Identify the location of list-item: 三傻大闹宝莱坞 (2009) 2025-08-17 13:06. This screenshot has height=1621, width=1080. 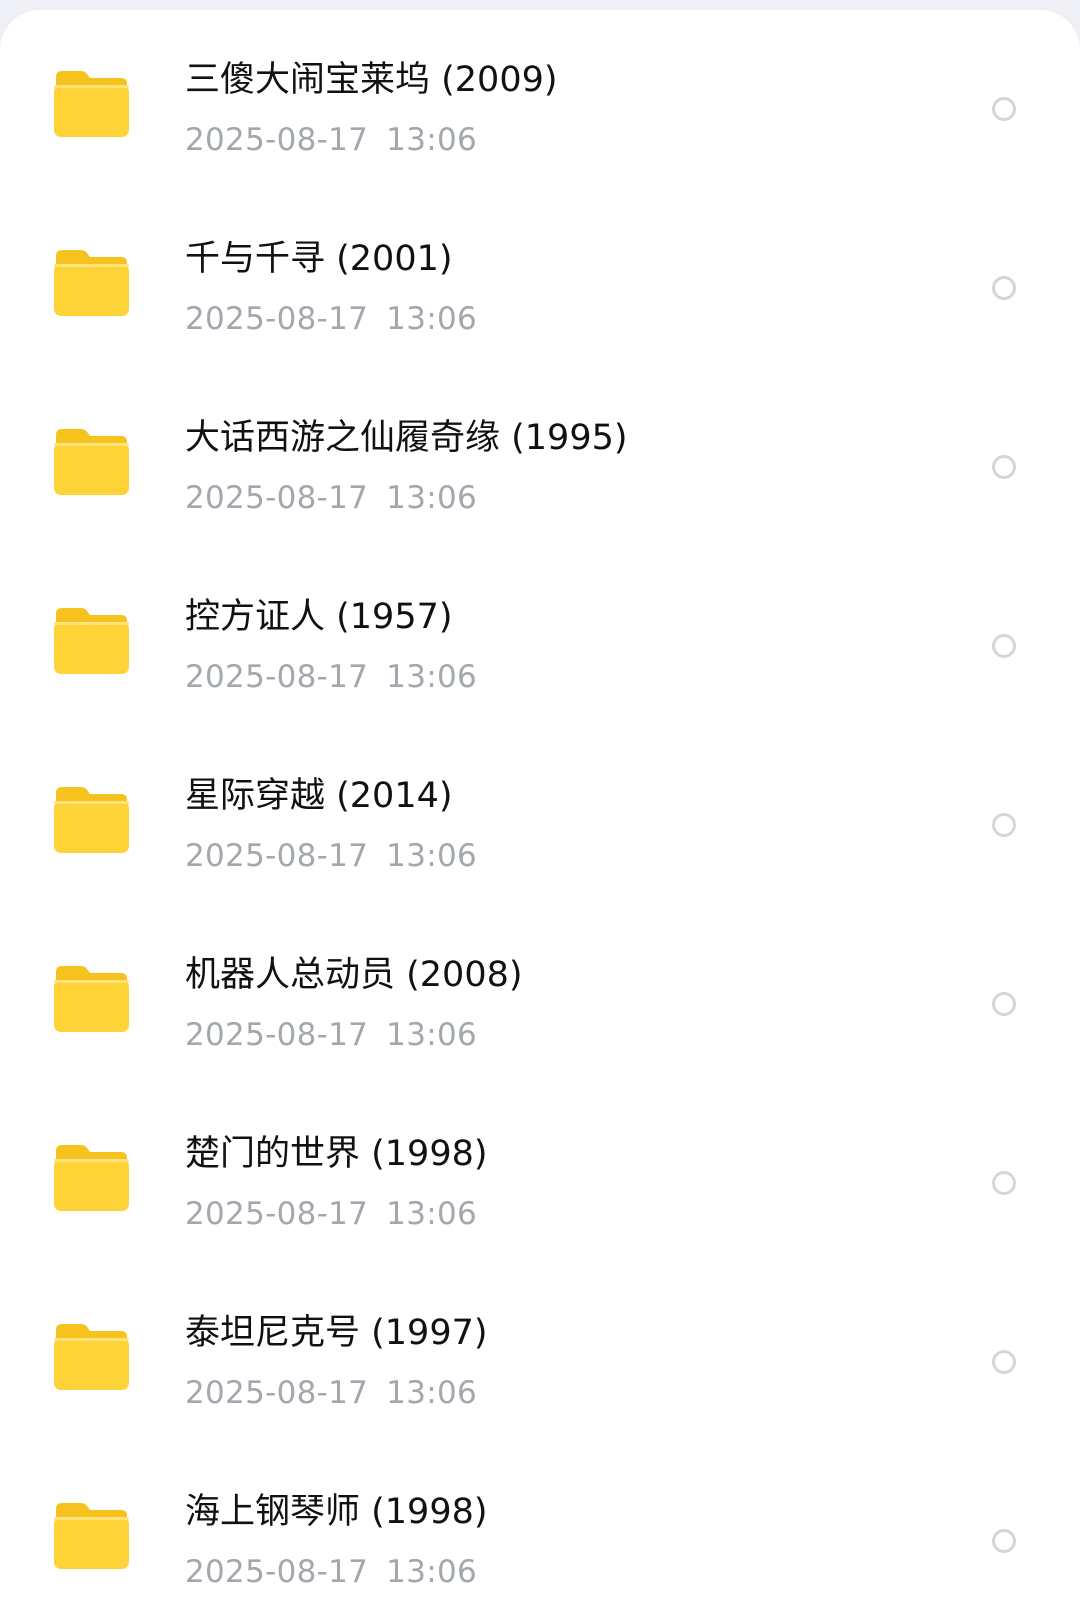
(540, 99).